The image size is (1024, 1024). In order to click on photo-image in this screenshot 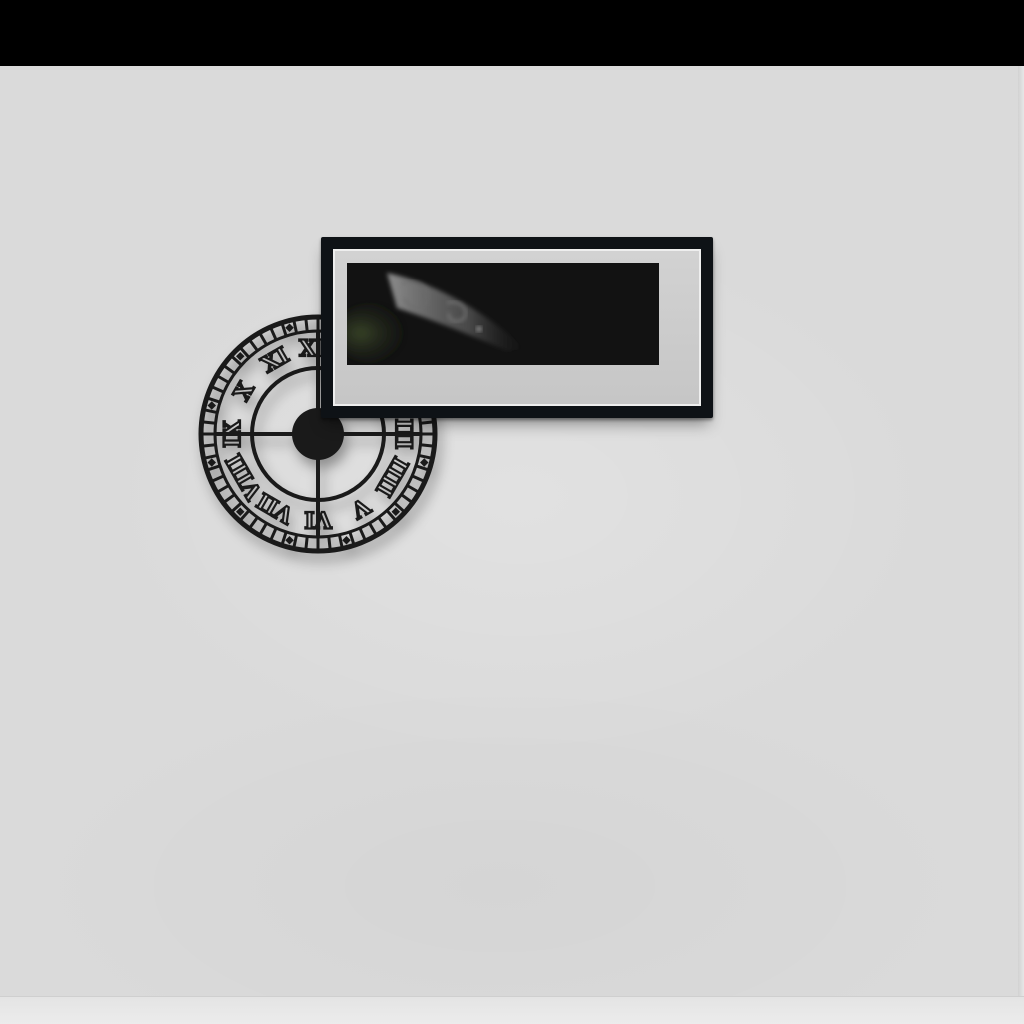, I will do `click(503, 314)`.